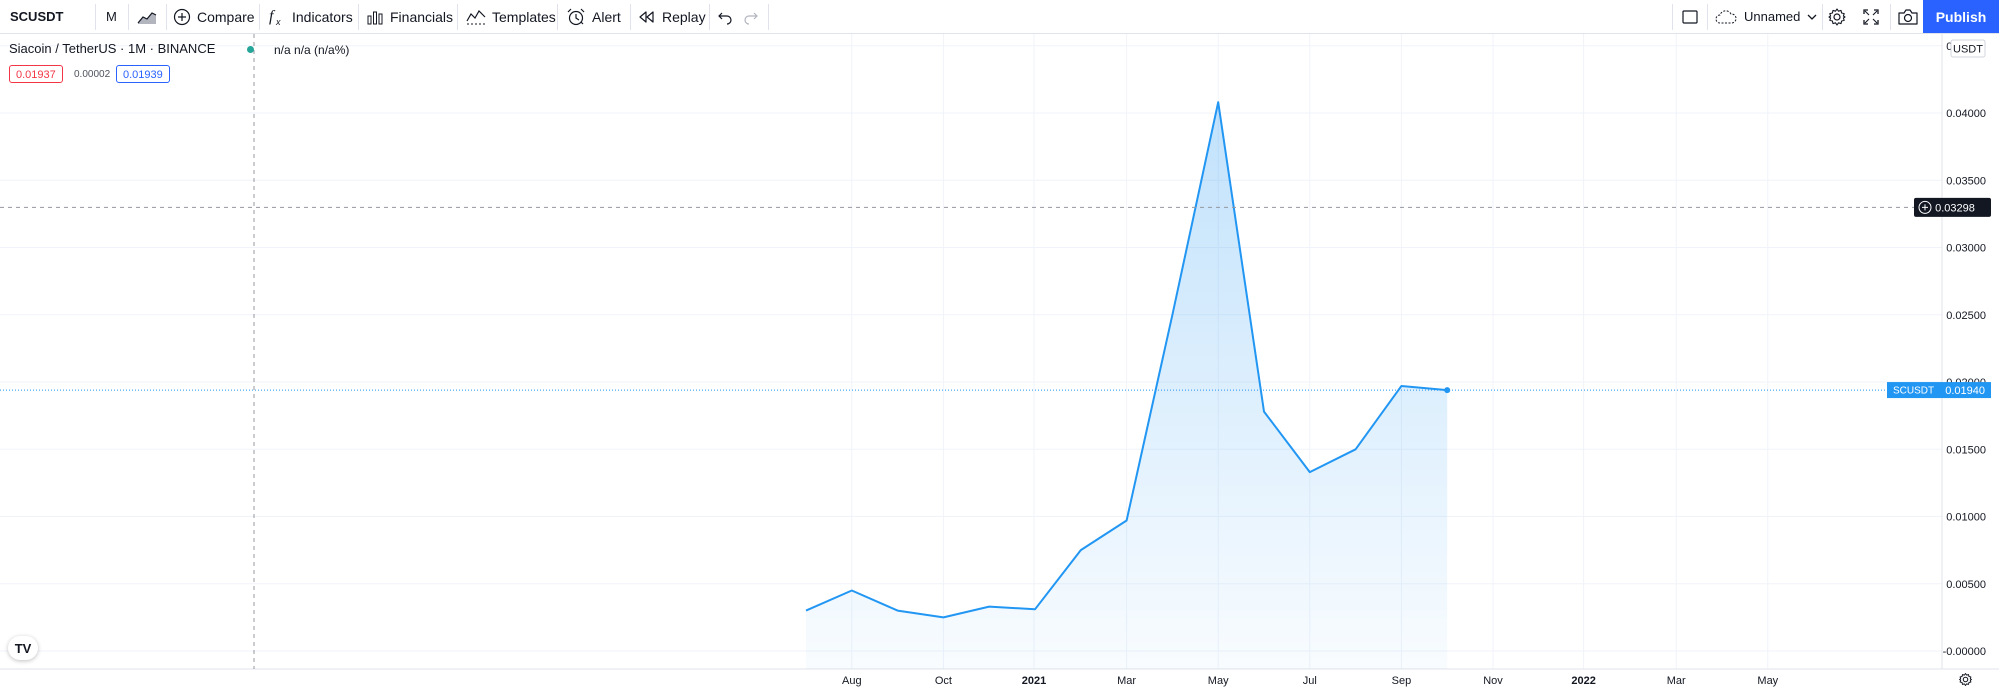  Describe the element at coordinates (1812, 17) in the screenshot. I see `chevron-down-icon` at that location.